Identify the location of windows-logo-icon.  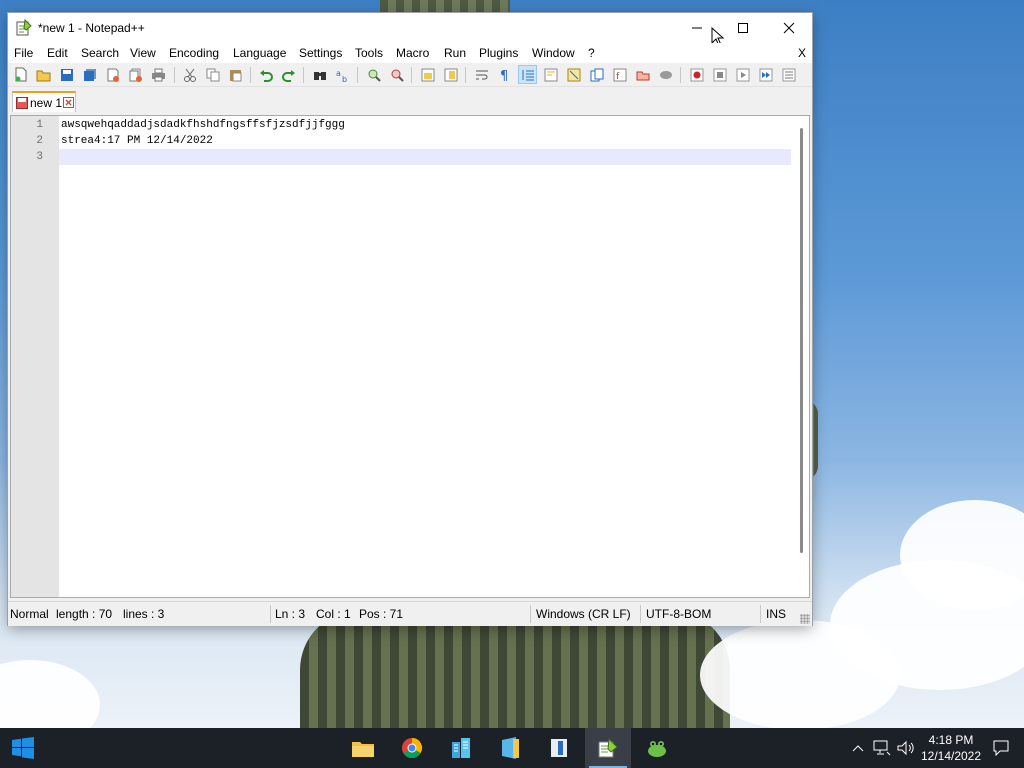
(23, 748).